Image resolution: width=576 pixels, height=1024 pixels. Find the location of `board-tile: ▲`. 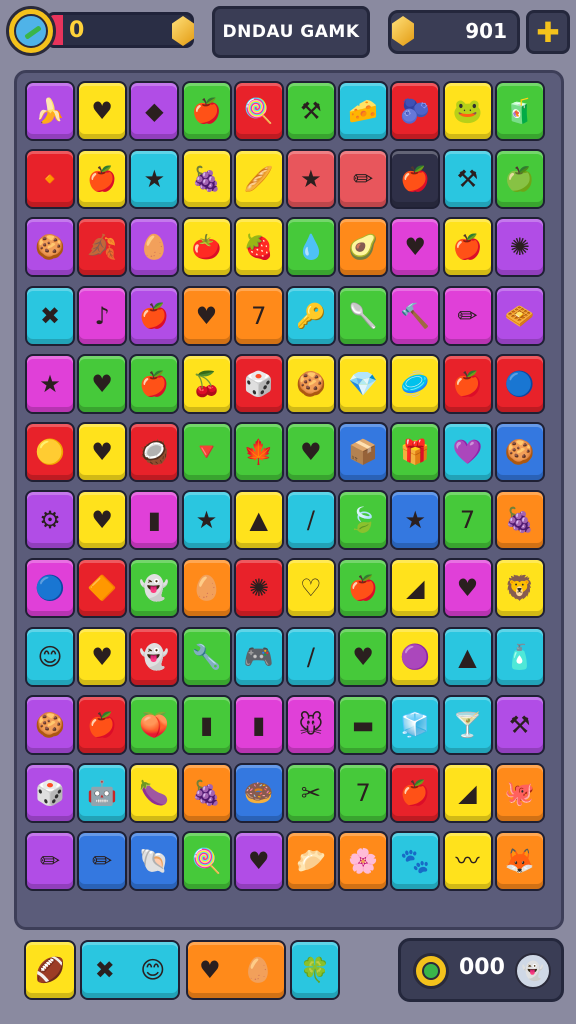

board-tile: ▲ is located at coordinates (258, 520).